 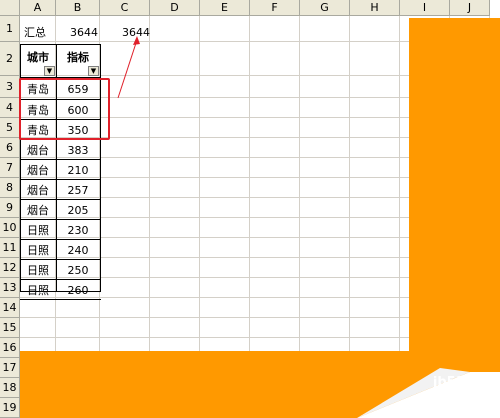 What do you see at coordinates (458, 404) in the screenshot?
I see `watermark-name: 脚本之家` at bounding box center [458, 404].